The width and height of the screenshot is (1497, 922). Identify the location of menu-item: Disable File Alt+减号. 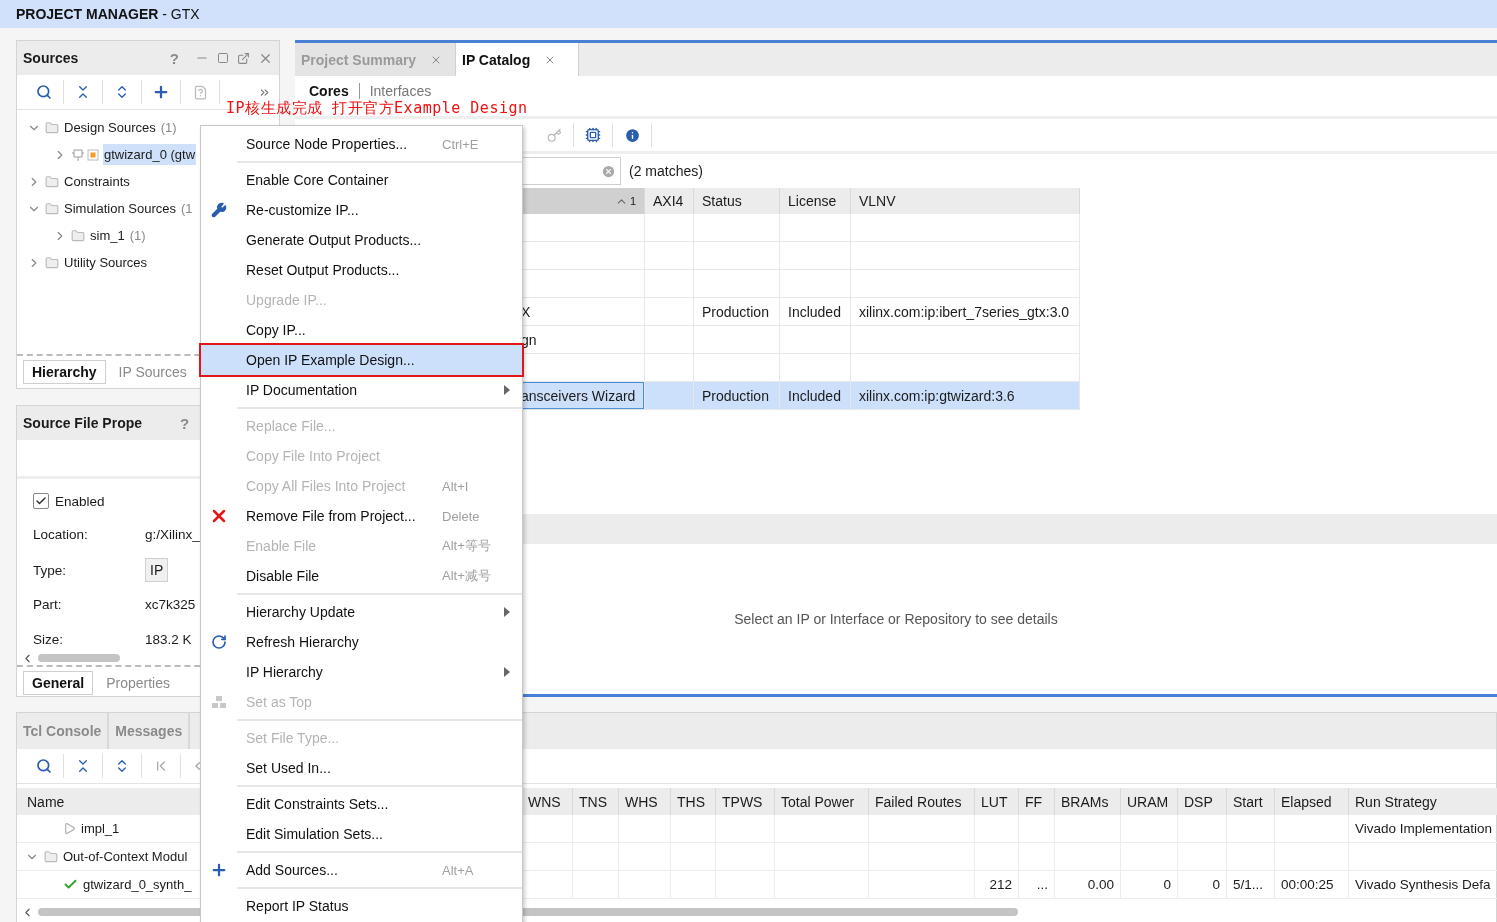
(361, 576).